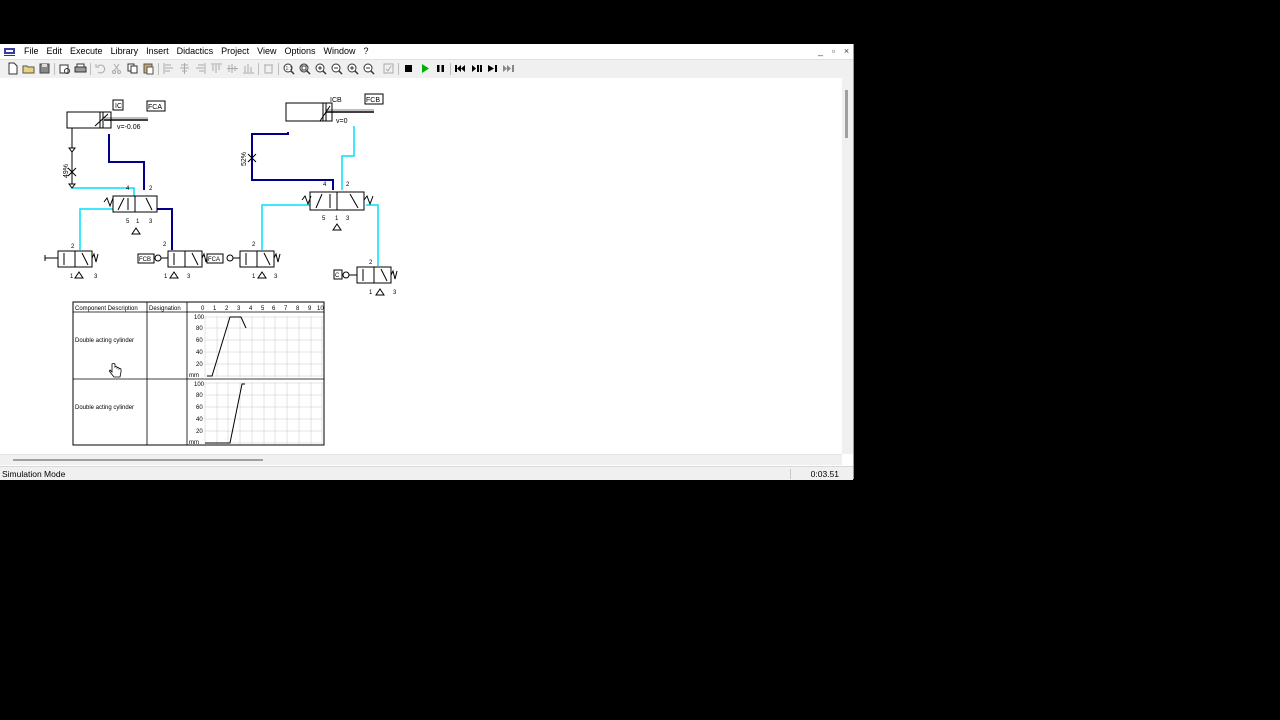  I want to click on cylinder-1: IC FCA v=-0.06 49%, so click(114, 144).